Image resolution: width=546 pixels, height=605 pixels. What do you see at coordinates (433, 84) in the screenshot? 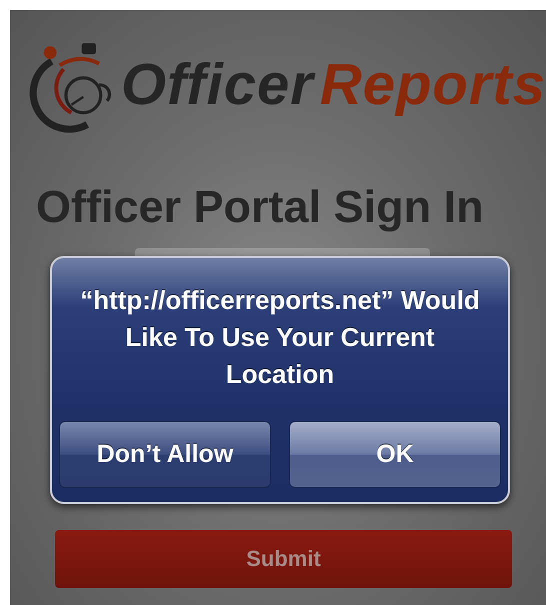
I see `logo-text: Reports` at bounding box center [433, 84].